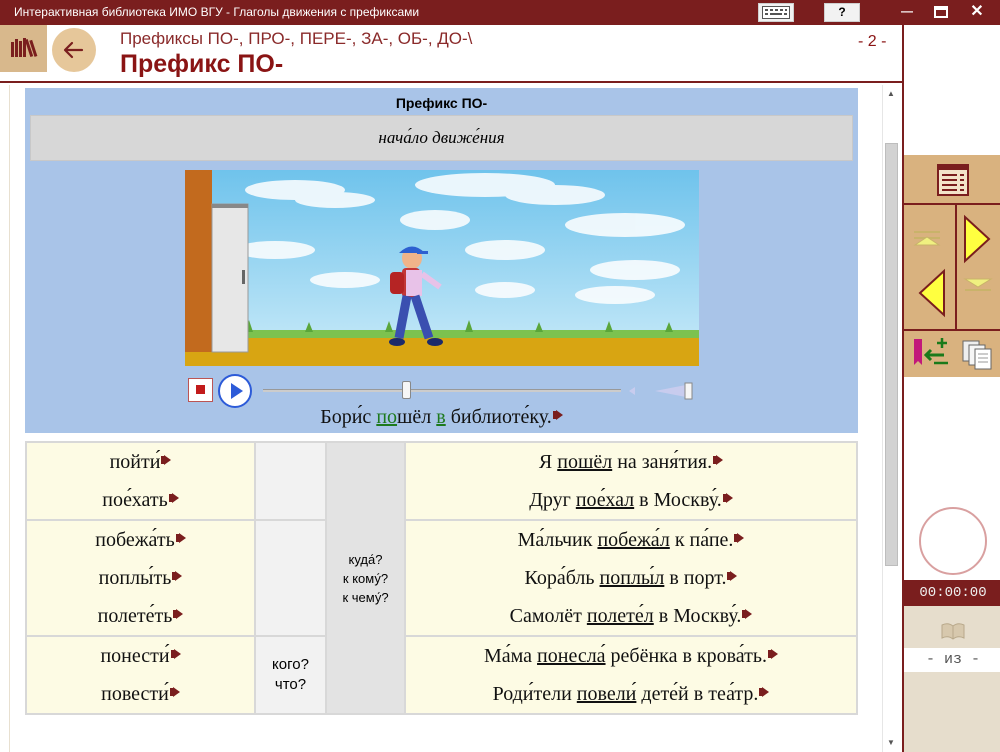 The height and width of the screenshot is (752, 1000). Describe the element at coordinates (407, 390) in the screenshot. I see `playback-progress-thumb` at that location.